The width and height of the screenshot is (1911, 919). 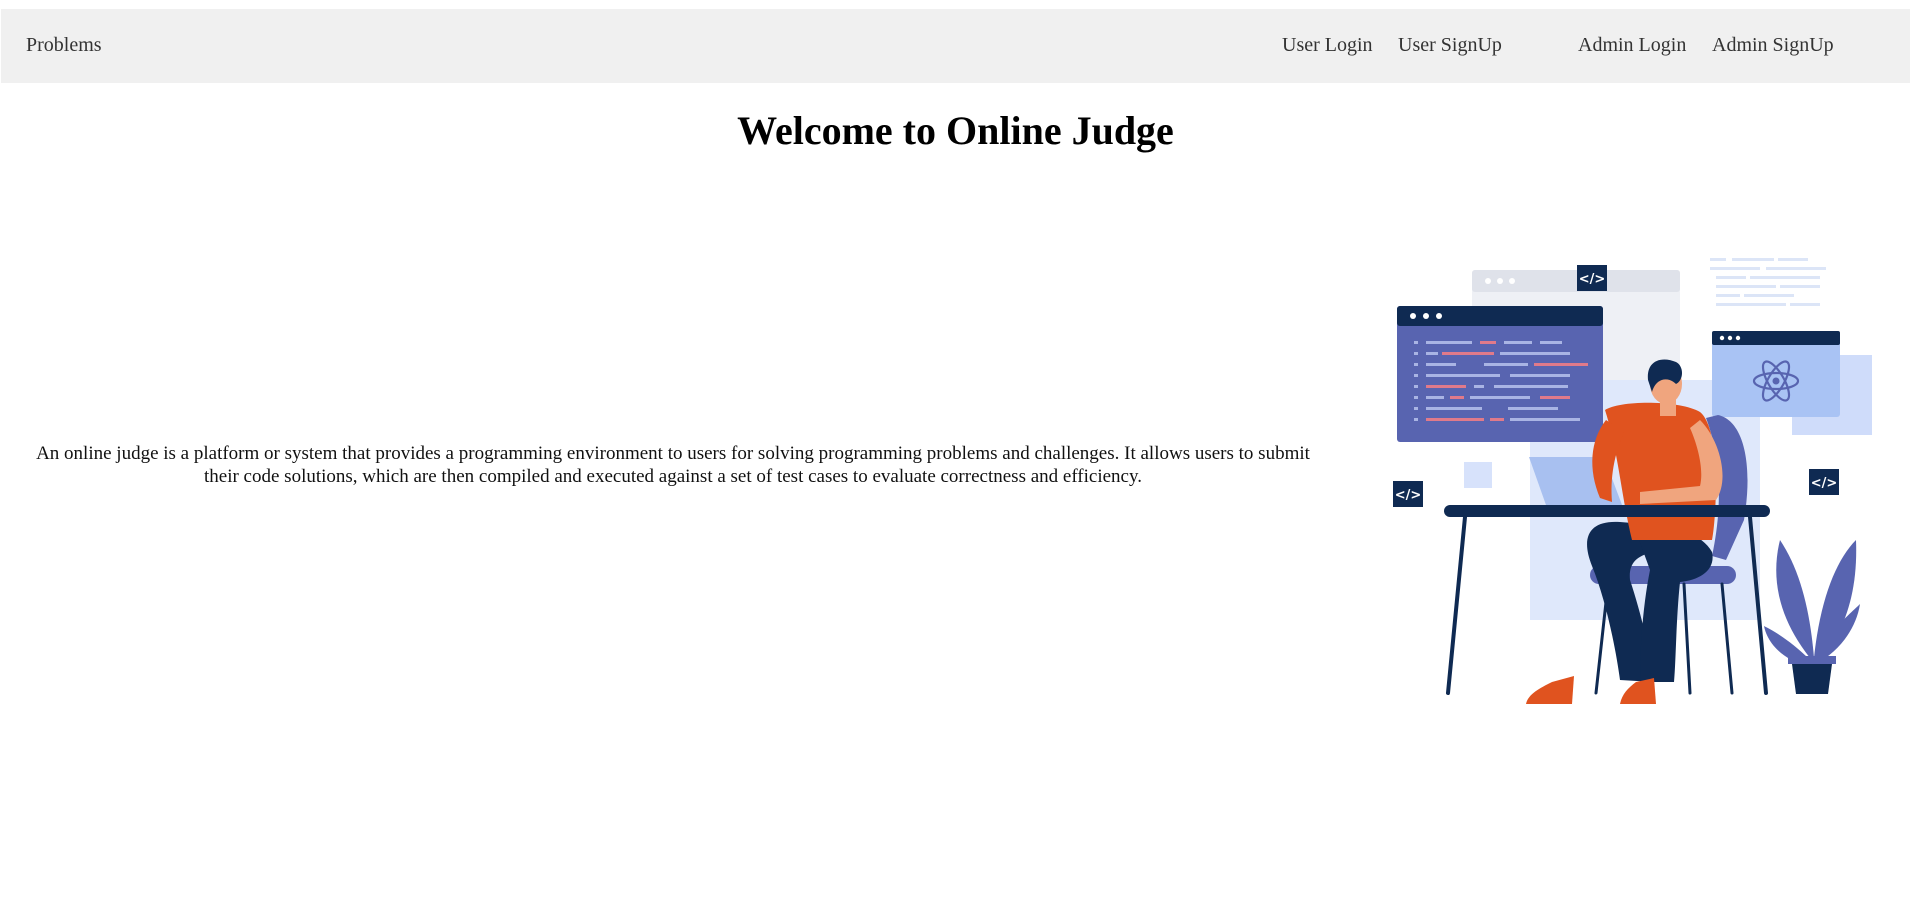 I want to click on nav-user-login-link: User Login, so click(x=1327, y=45).